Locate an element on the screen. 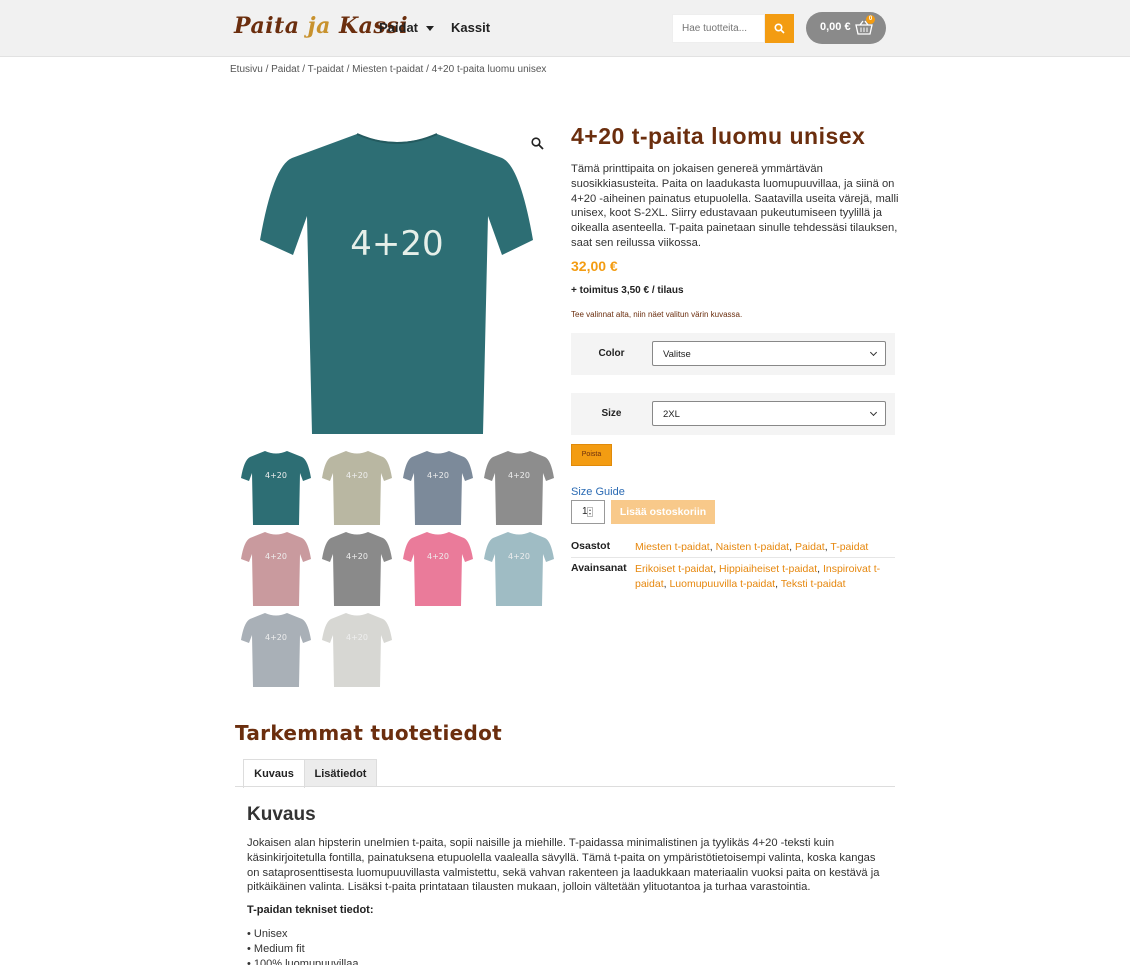 The height and width of the screenshot is (965, 1130). breadcrumb-link: Paidat is located at coordinates (285, 69).